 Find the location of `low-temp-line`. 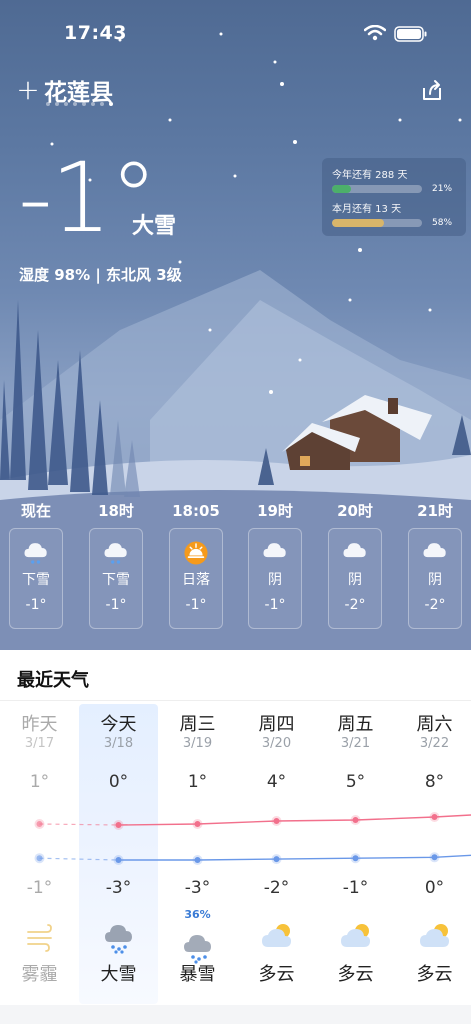

low-temp-line is located at coordinates (294, 857).